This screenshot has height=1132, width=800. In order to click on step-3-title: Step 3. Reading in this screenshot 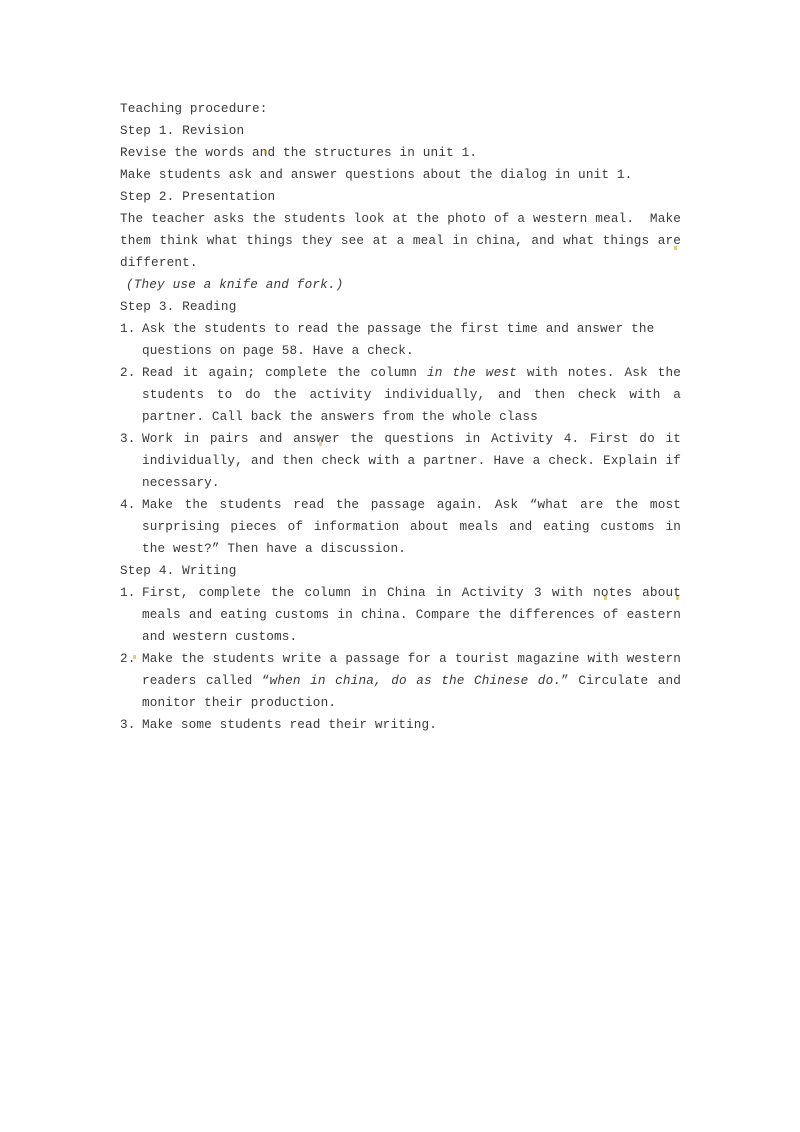, I will do `click(178, 306)`.